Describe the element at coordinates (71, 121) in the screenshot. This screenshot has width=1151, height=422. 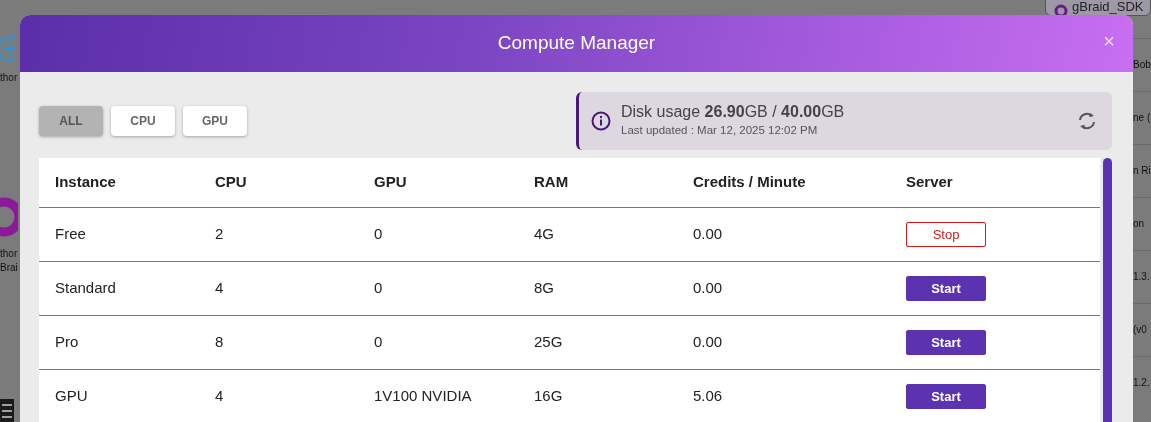
I see `filter-button: ALL` at that location.